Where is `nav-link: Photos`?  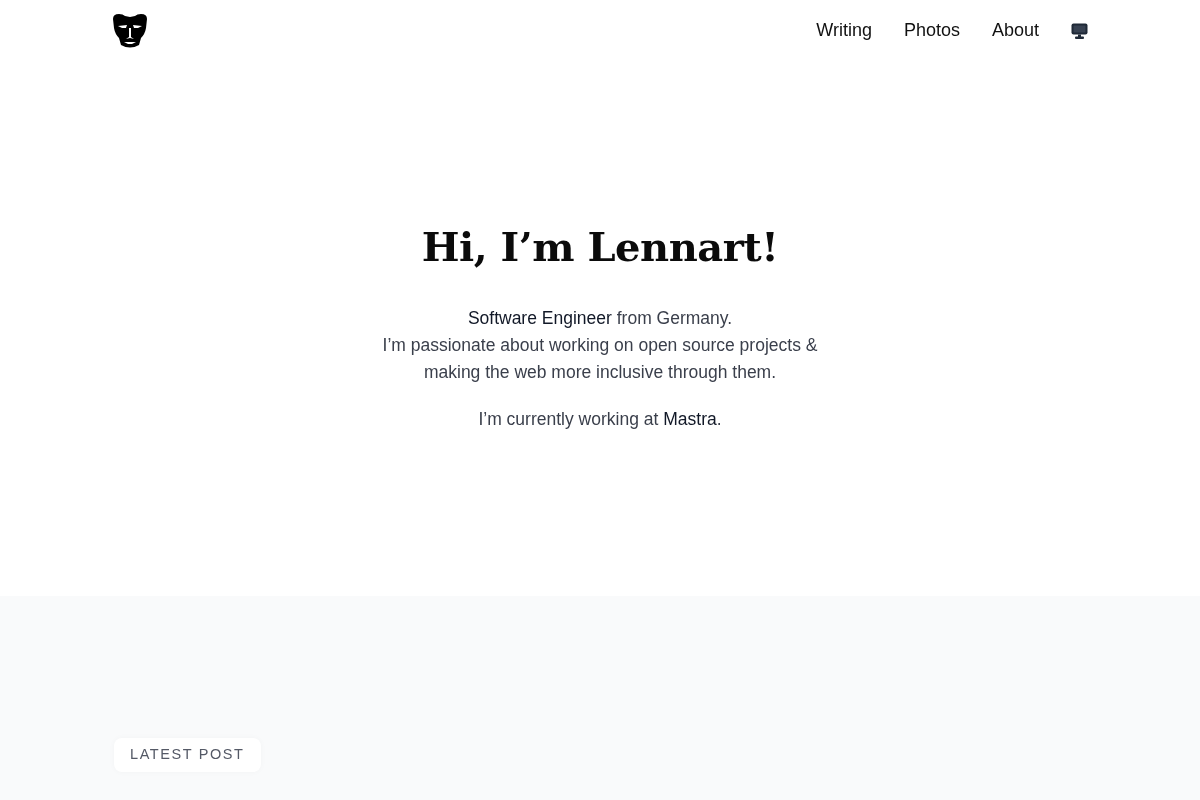 nav-link: Photos is located at coordinates (931, 30).